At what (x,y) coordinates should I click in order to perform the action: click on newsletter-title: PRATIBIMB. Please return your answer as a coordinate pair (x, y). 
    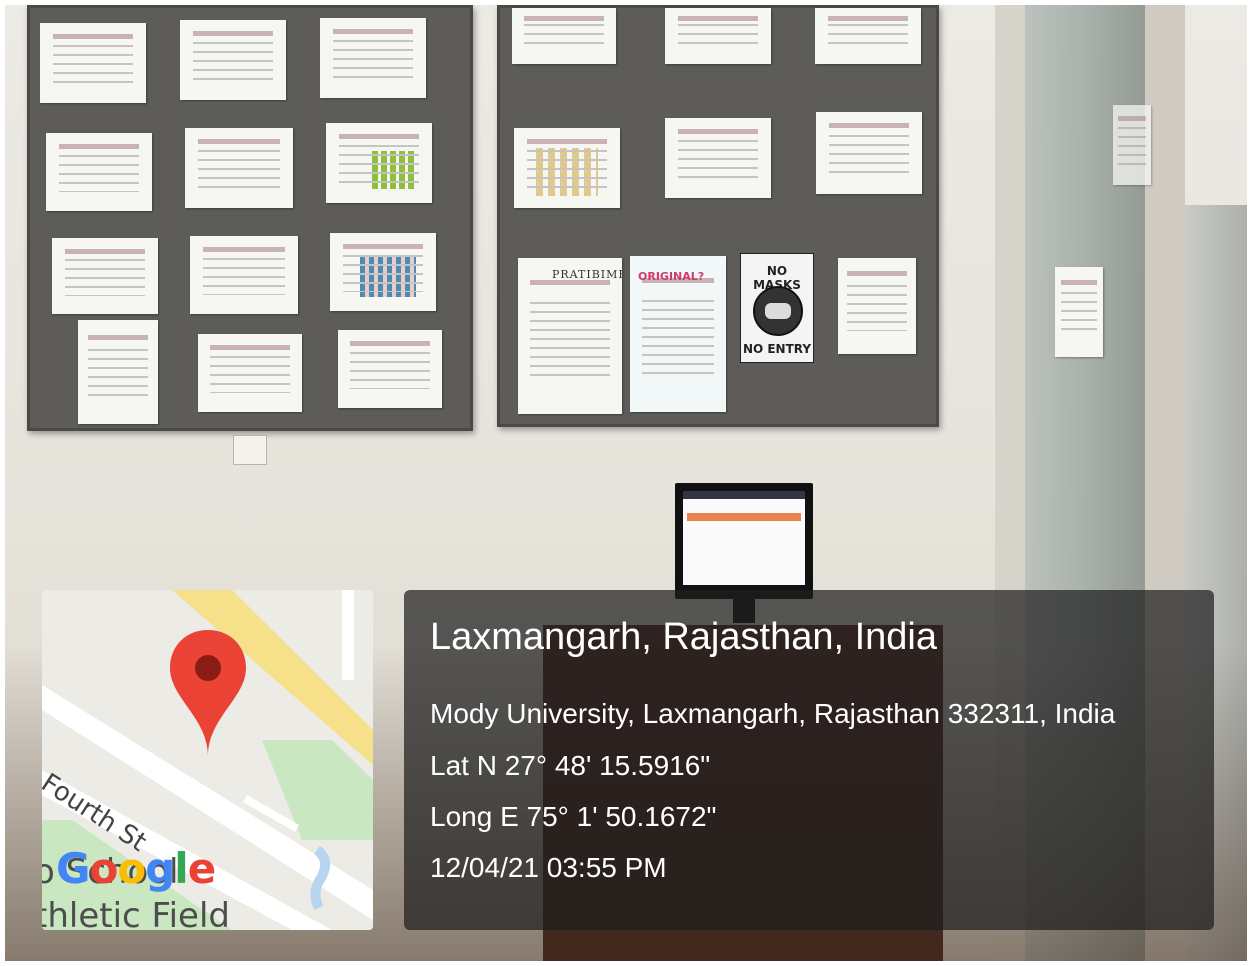
    Looking at the image, I should click on (587, 274).